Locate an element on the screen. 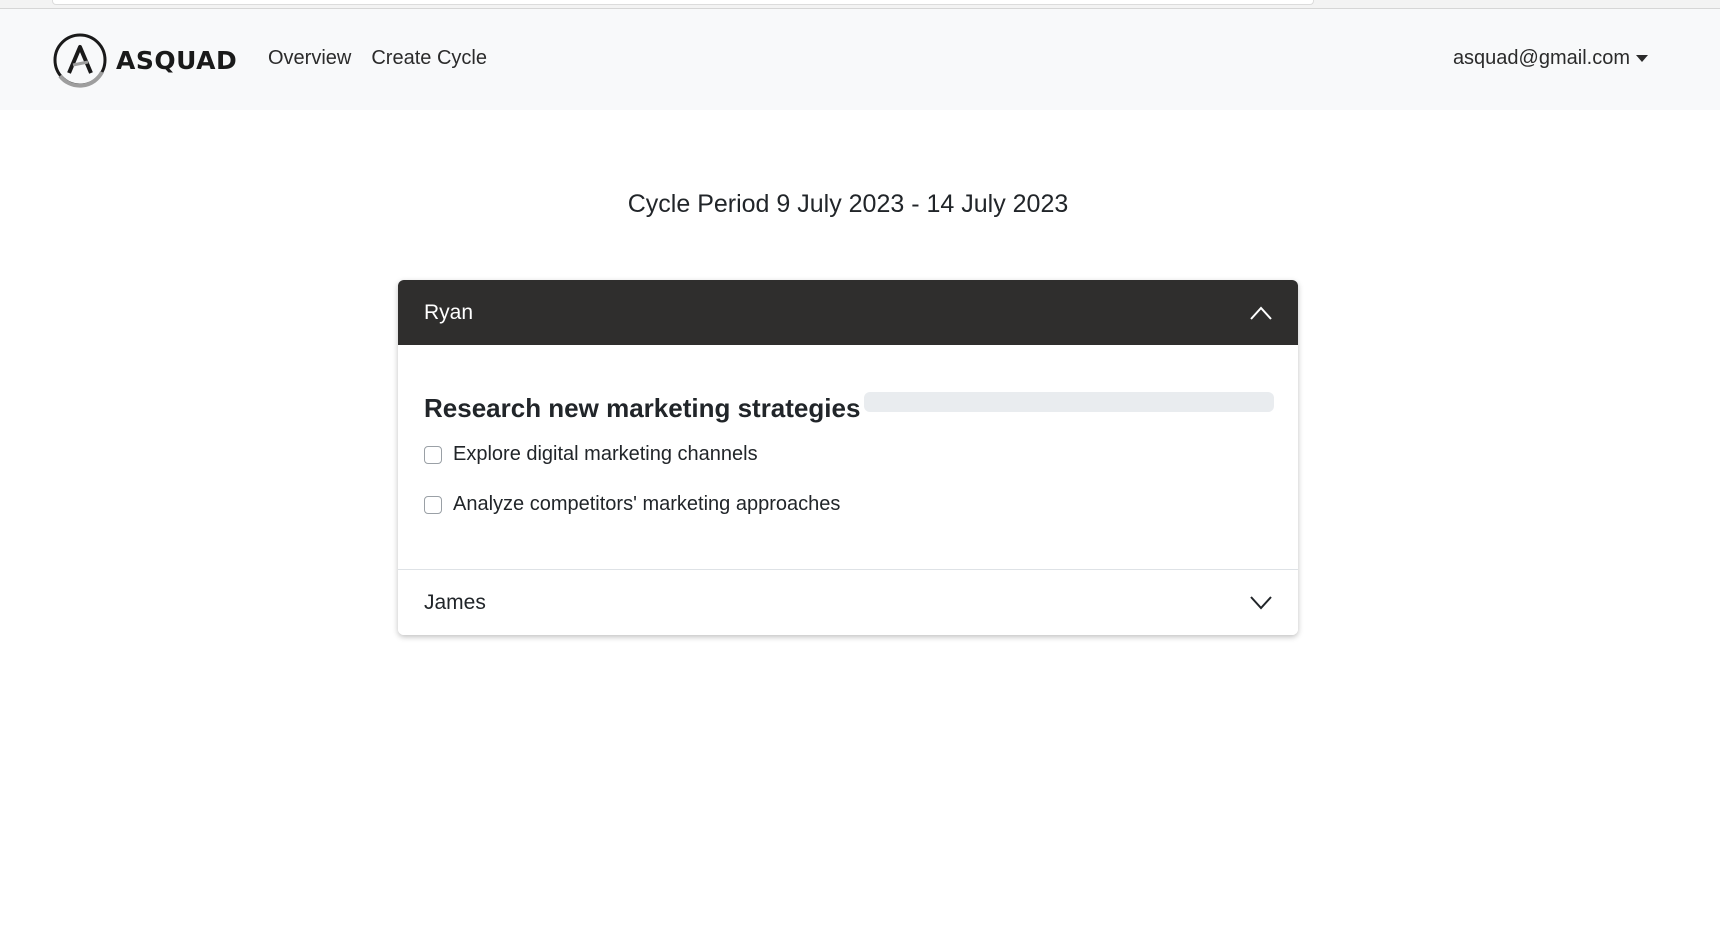  goal-title: Research new marketing strategies is located at coordinates (642, 408).